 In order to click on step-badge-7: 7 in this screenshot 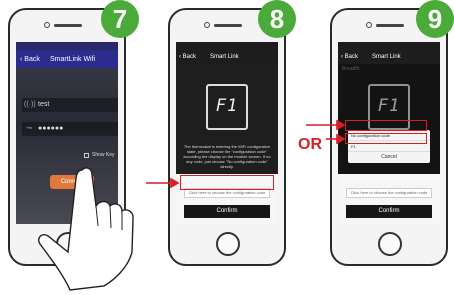, I will do `click(120, 19)`.